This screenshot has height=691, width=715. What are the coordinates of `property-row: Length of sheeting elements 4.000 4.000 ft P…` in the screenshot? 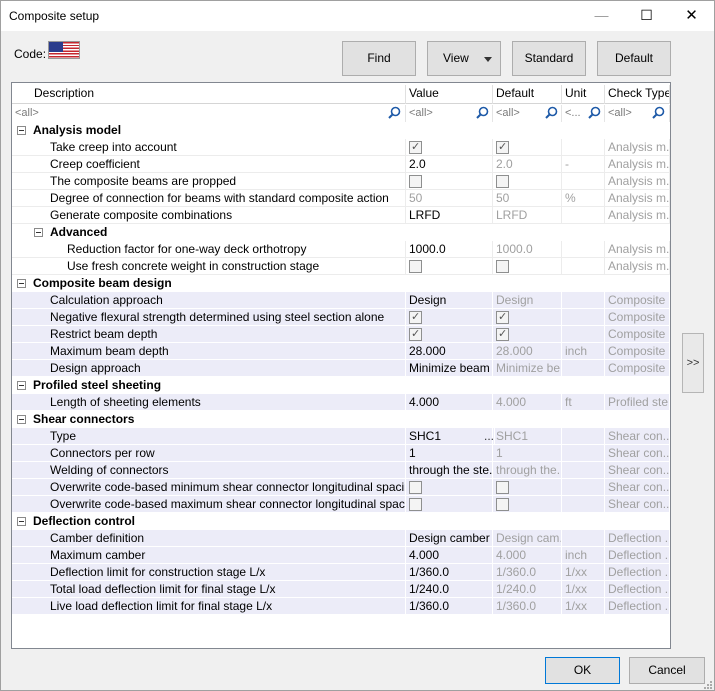 It's located at (341, 402).